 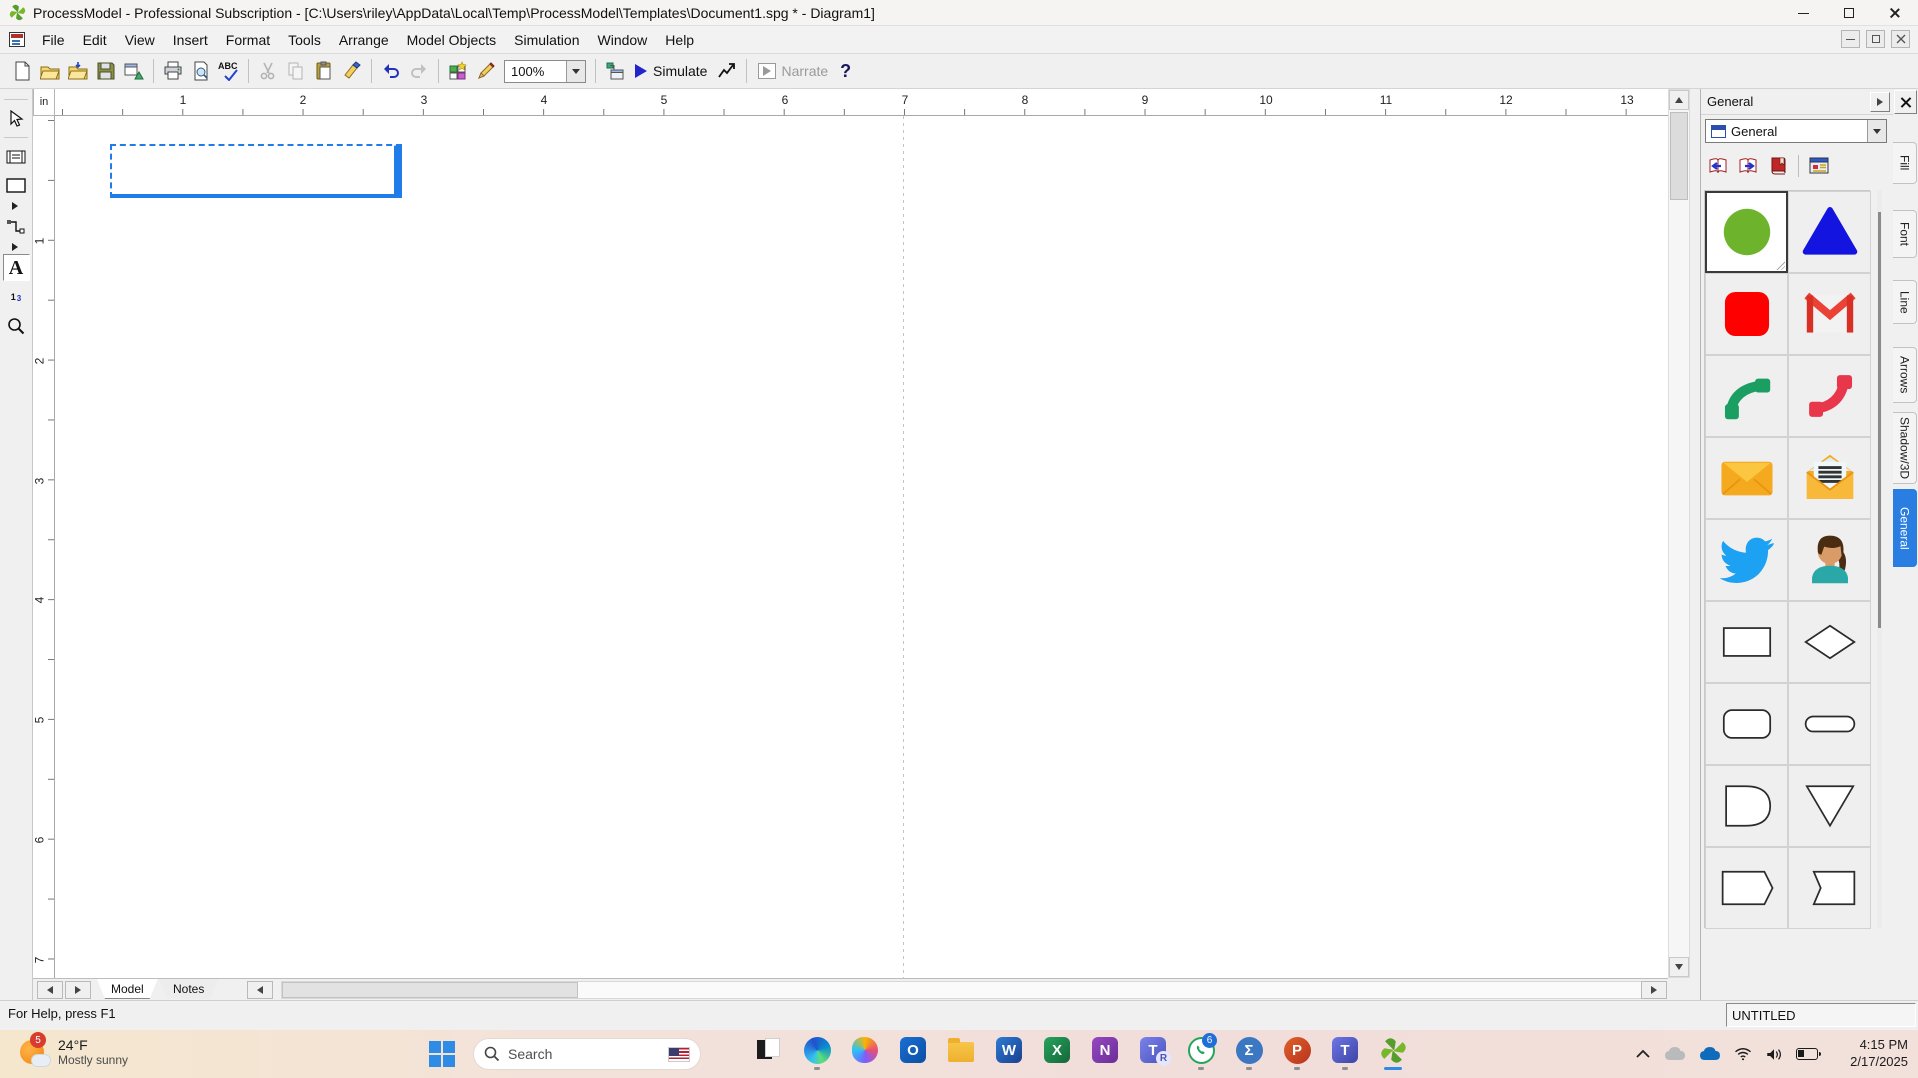 I want to click on cut-button, so click(x=268, y=71).